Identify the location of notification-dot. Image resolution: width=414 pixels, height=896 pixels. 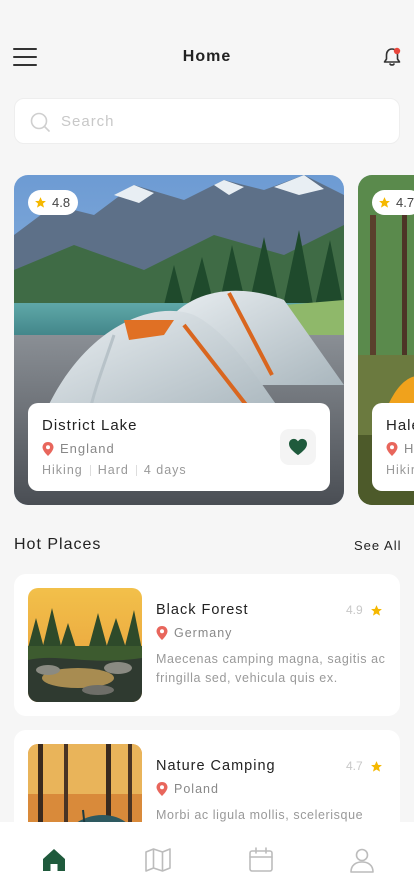
(397, 51).